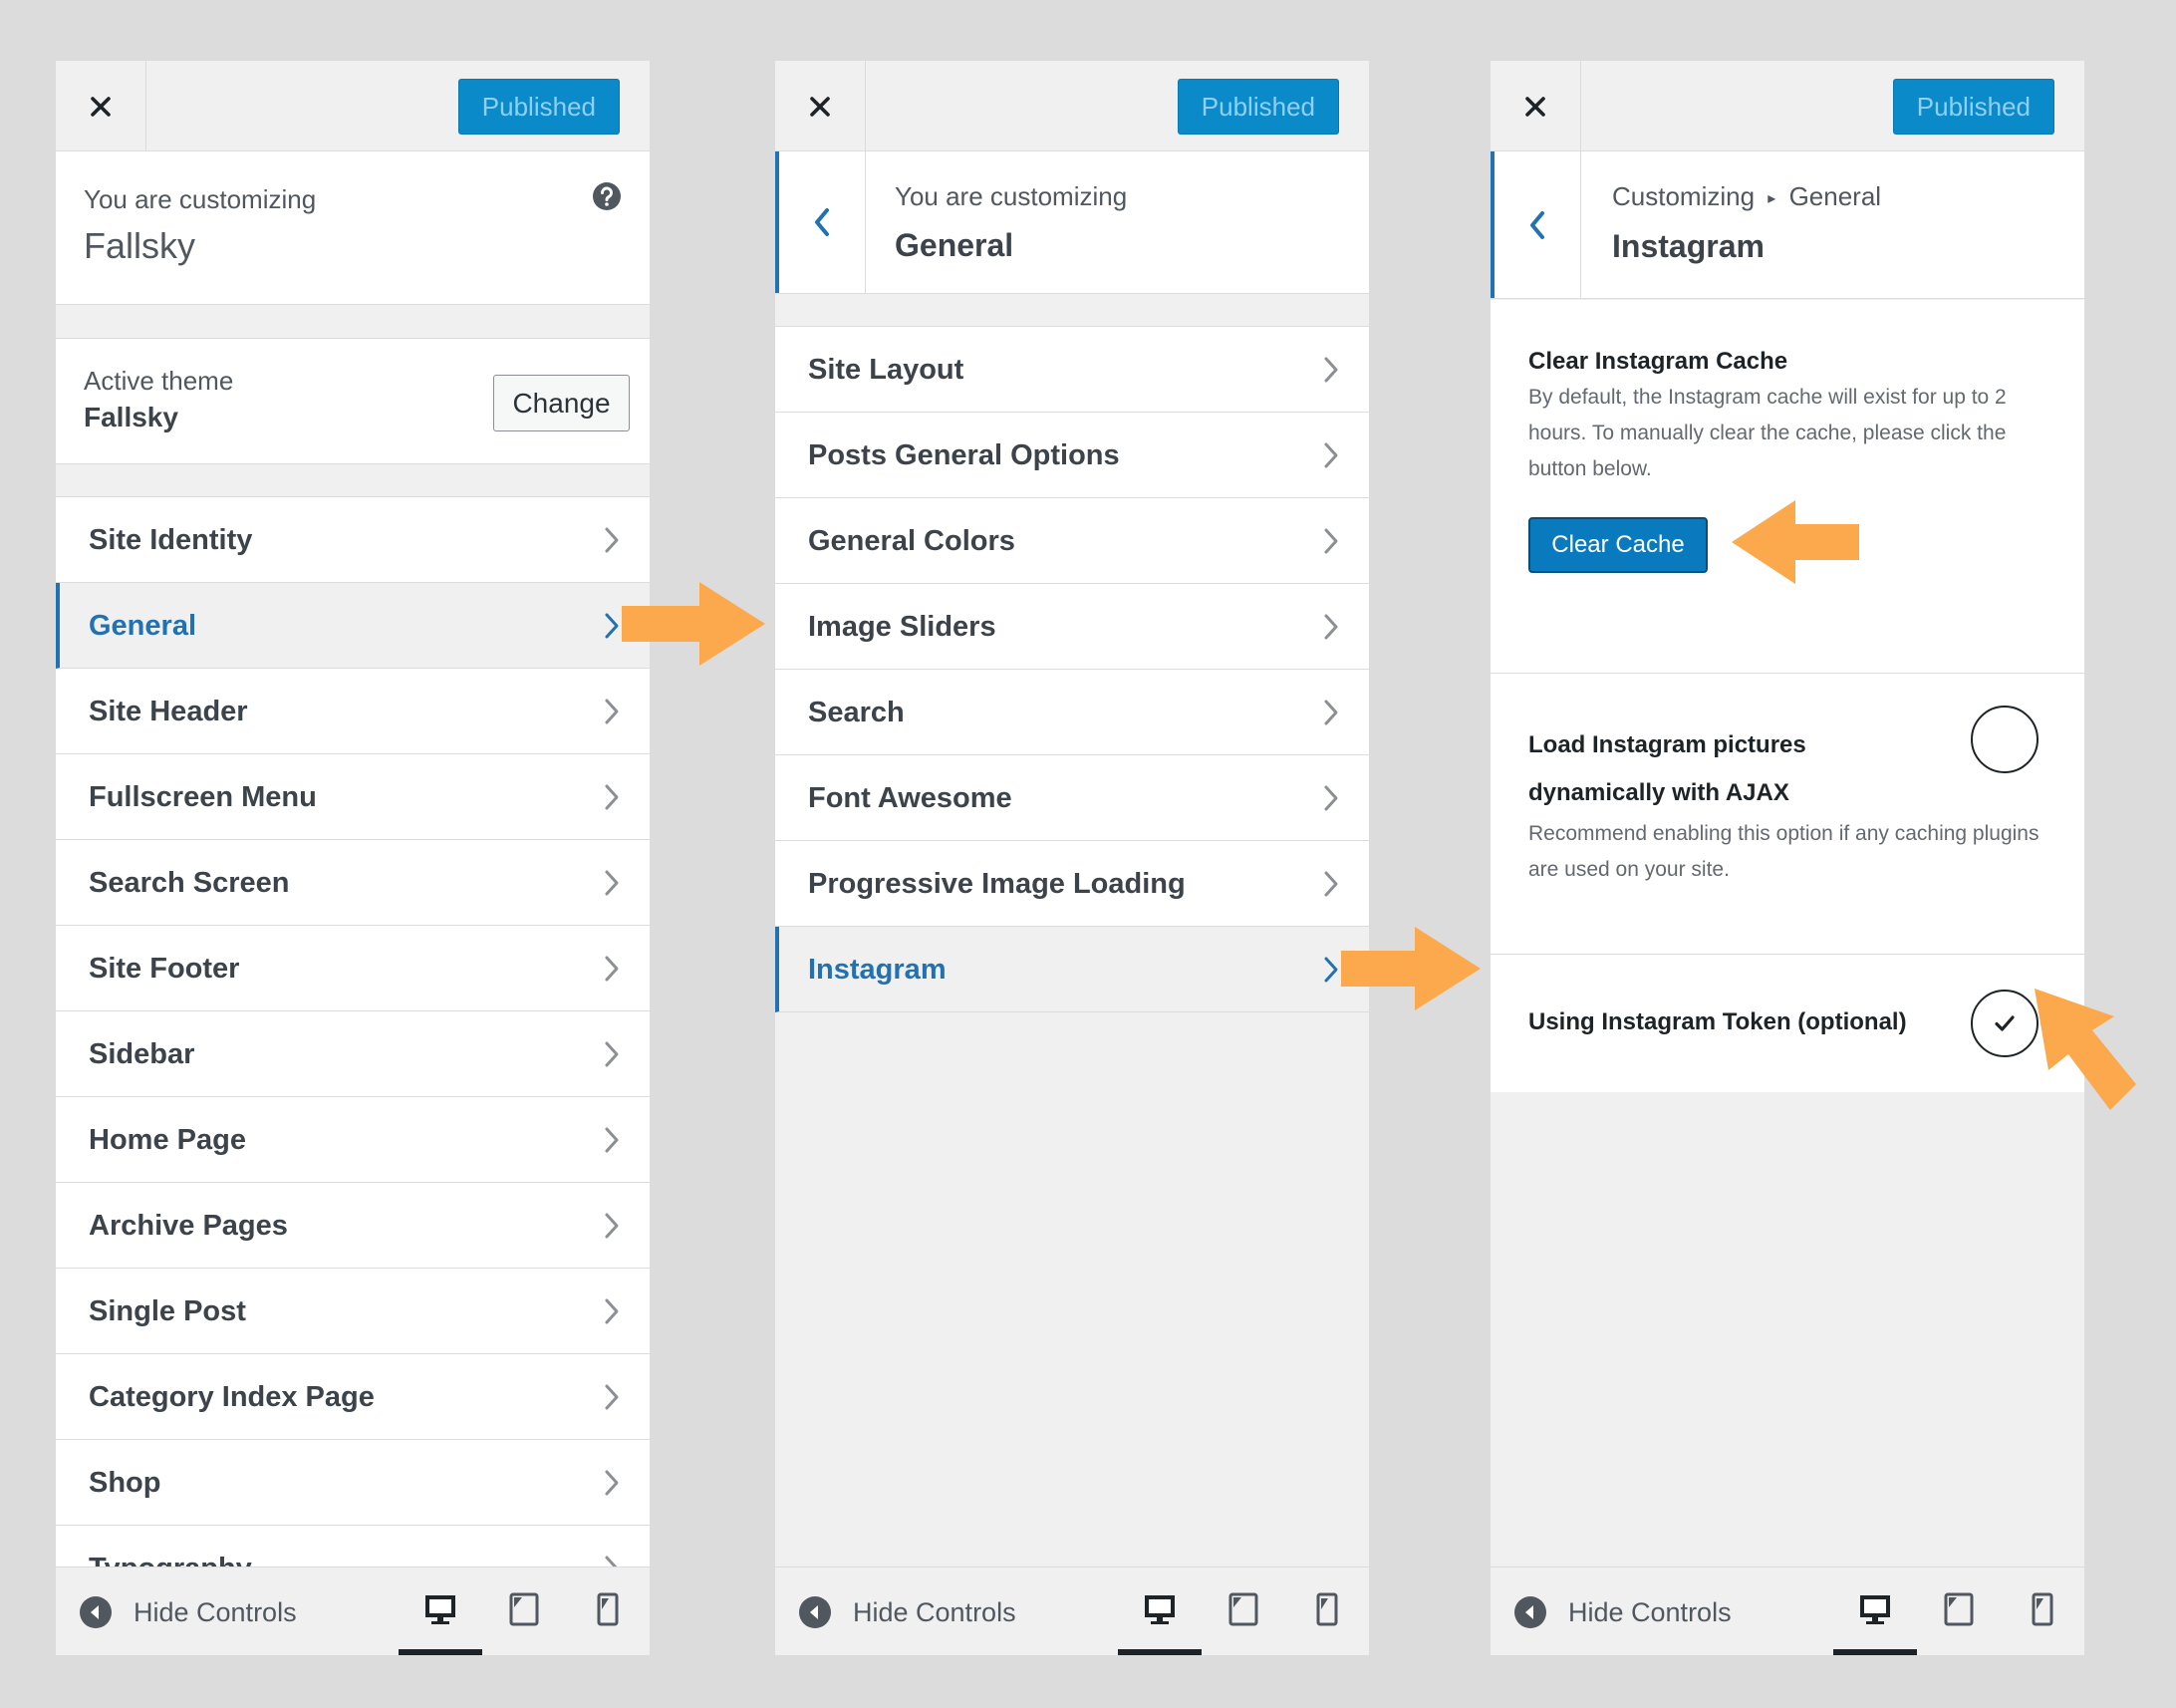 The width and height of the screenshot is (2176, 1708). I want to click on menu-item-posts-general-options: Posts General Options, so click(1072, 455).